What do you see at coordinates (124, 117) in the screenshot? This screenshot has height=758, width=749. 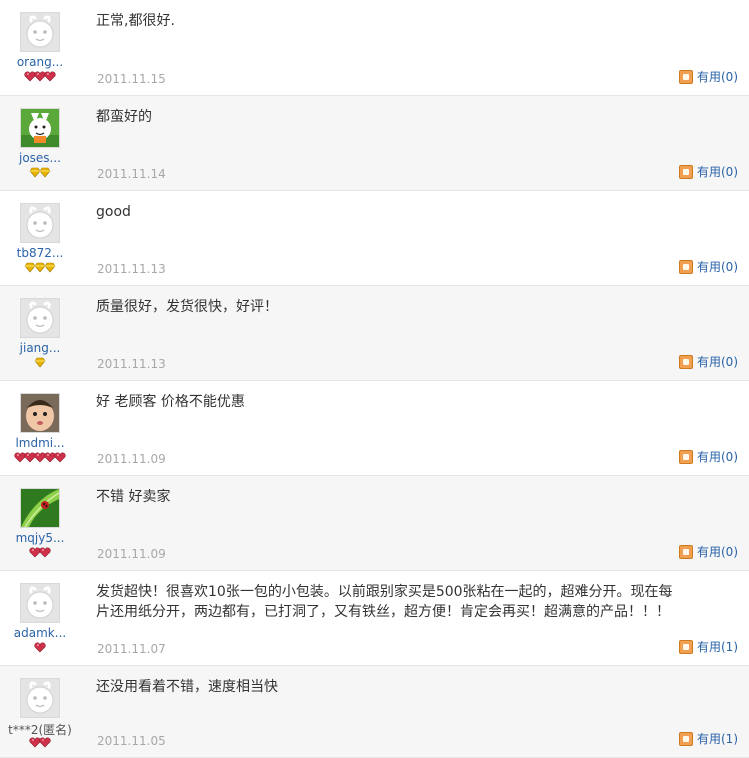 I see `review-comment: 都蛮好的` at bounding box center [124, 117].